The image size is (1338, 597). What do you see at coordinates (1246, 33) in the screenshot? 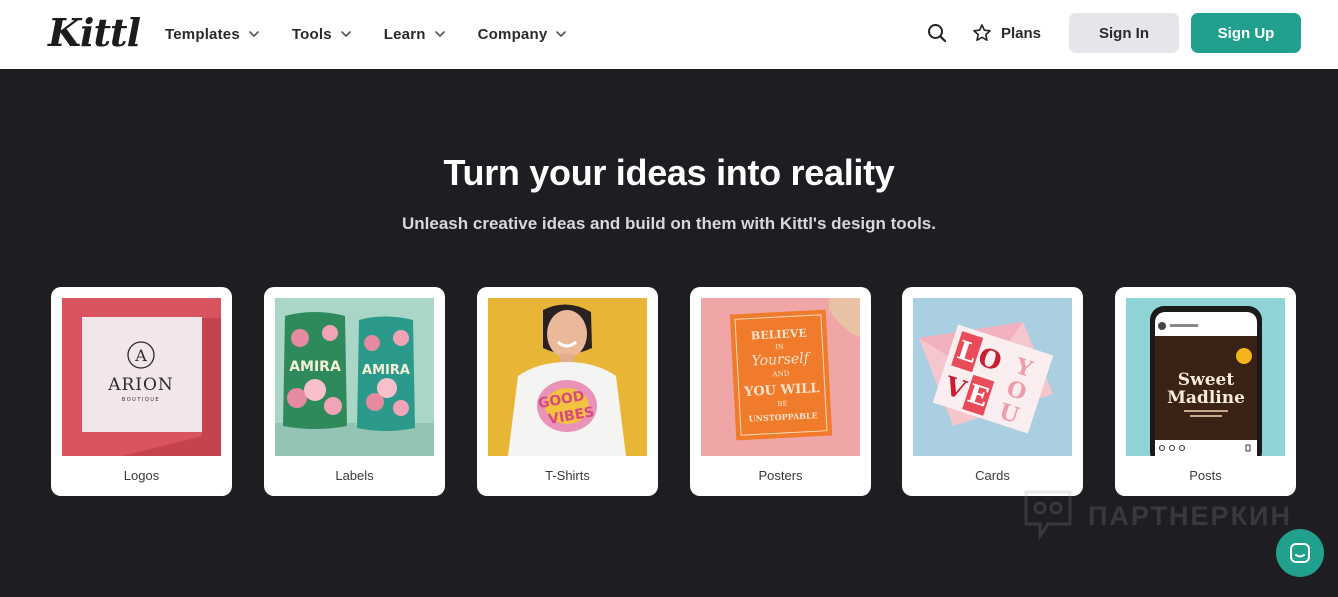
I see `sign-up-button: Sign Up` at bounding box center [1246, 33].